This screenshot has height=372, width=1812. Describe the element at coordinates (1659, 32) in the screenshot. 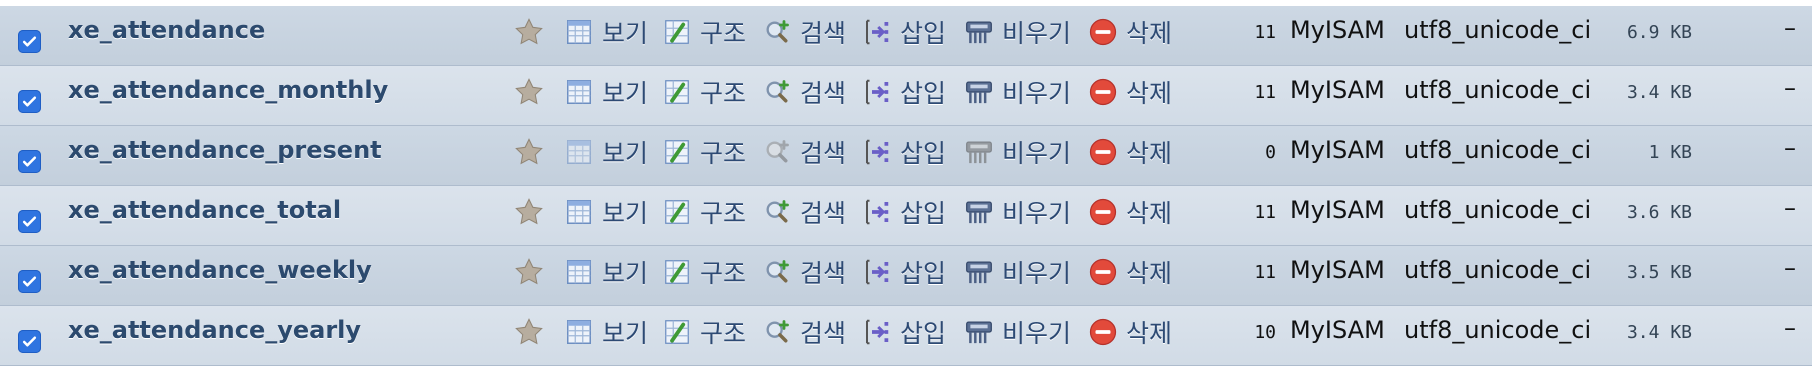

I see `table-size: 6.9 KB` at that location.